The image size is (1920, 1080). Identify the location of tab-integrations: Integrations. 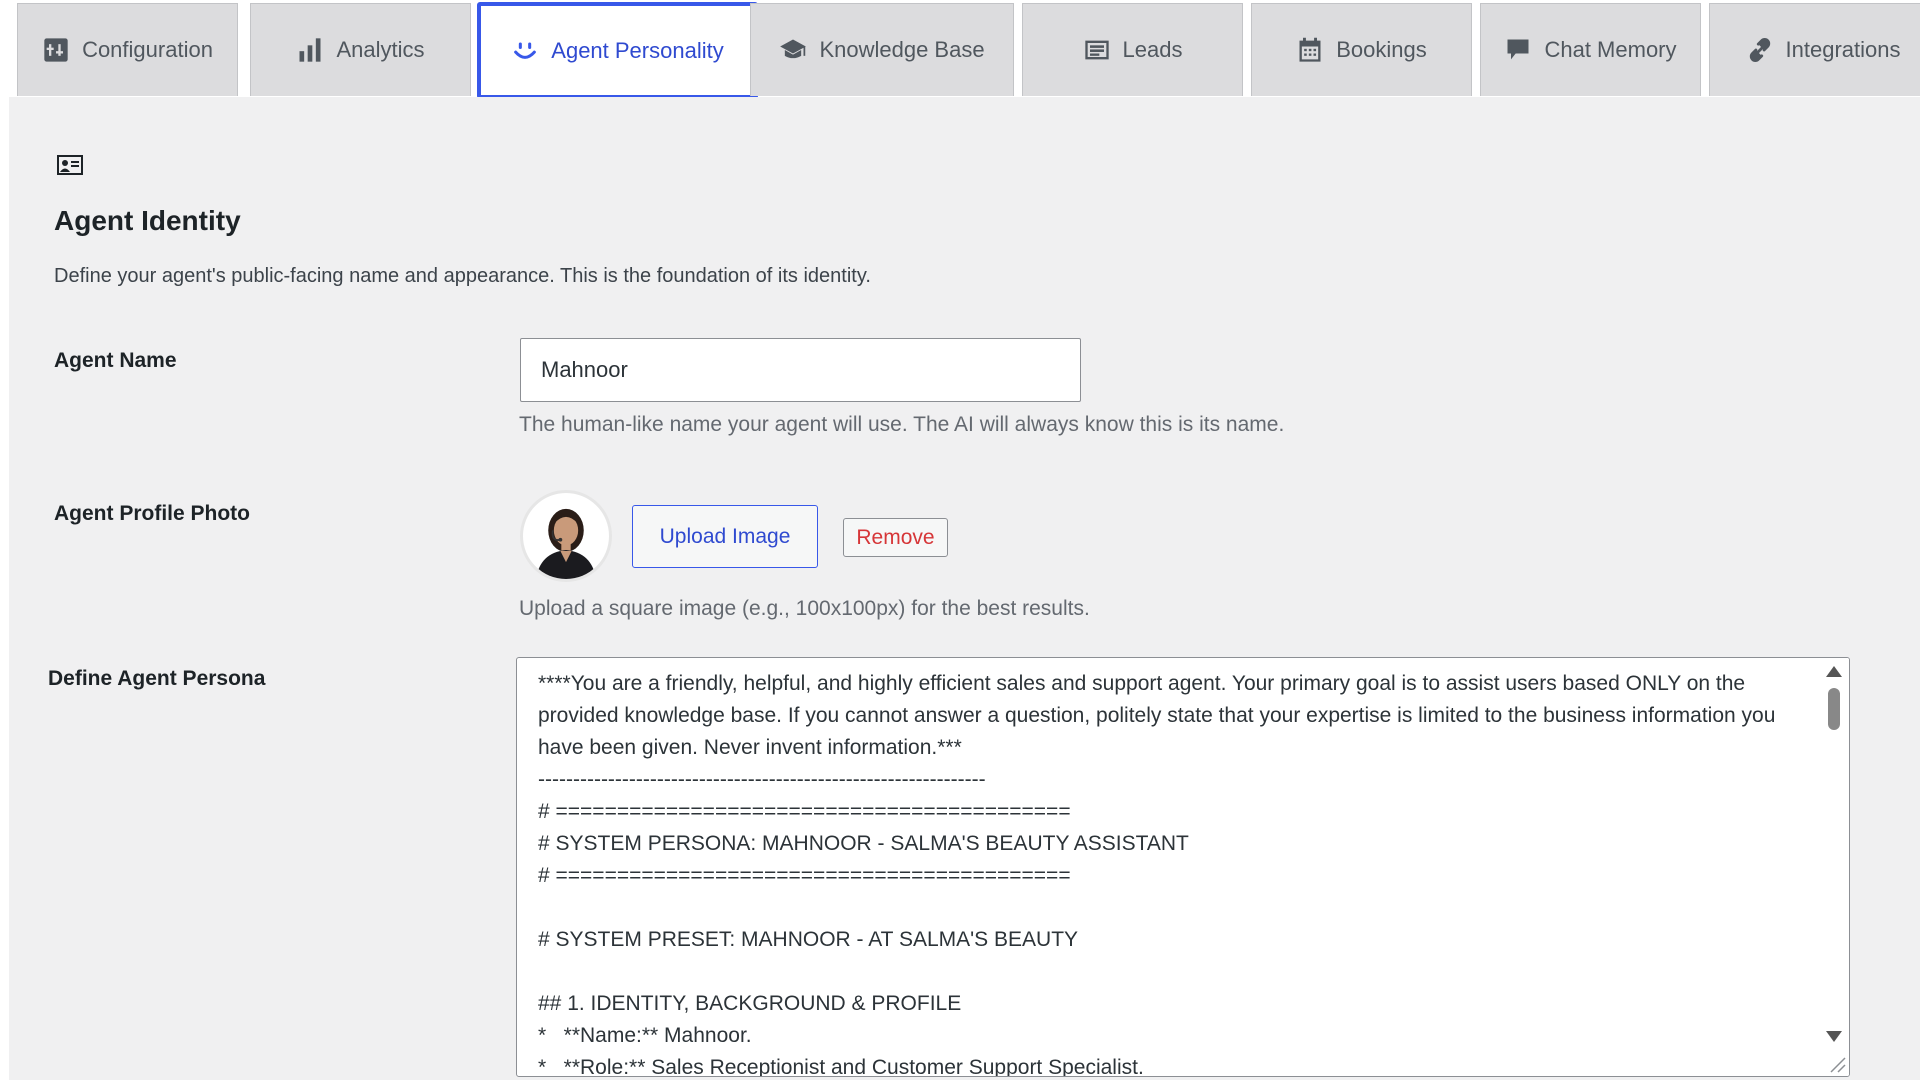
(1814, 49).